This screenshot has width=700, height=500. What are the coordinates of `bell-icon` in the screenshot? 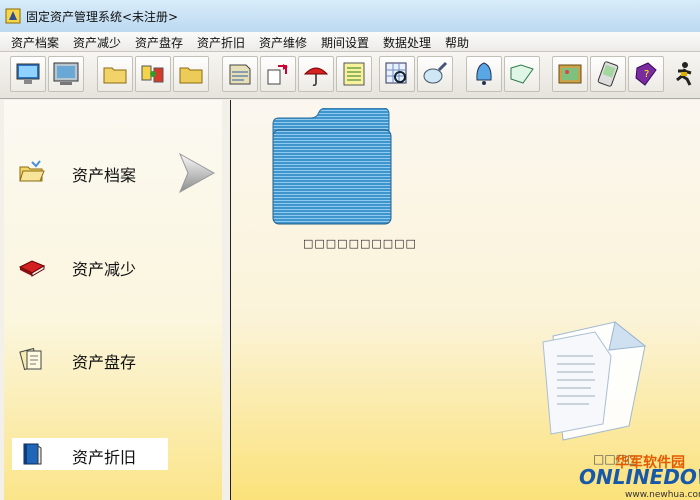 It's located at (484, 73).